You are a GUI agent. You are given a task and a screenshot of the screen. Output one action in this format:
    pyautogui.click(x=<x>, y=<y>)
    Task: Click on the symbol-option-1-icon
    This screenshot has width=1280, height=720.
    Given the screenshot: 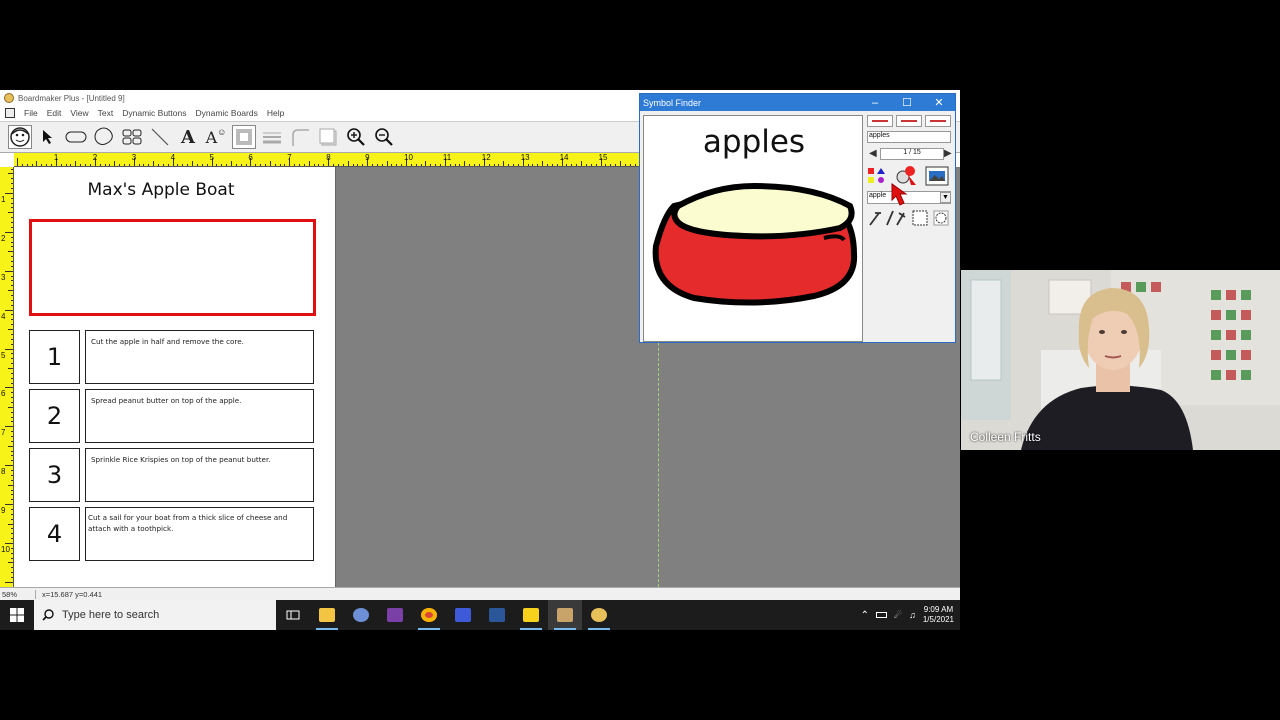 What is the action you would take?
    pyautogui.click(x=880, y=121)
    